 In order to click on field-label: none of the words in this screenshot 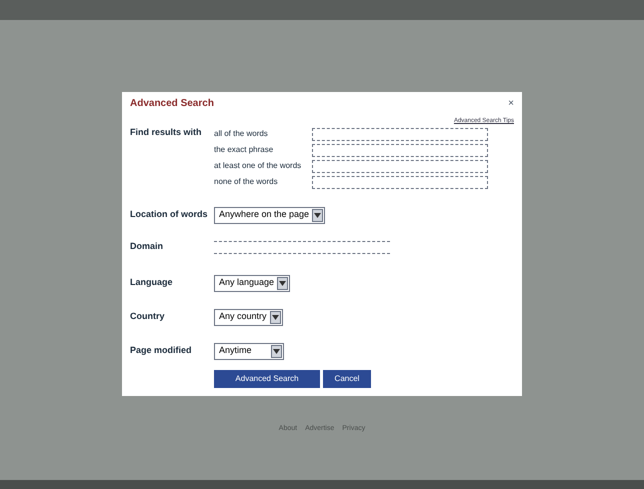, I will do `click(246, 182)`.